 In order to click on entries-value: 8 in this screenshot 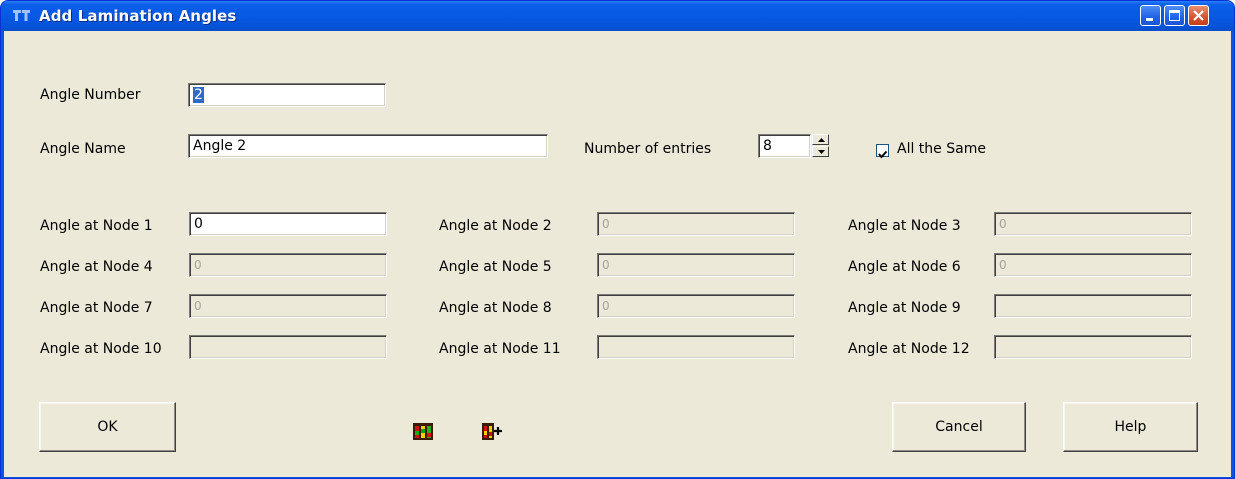, I will do `click(767, 146)`.